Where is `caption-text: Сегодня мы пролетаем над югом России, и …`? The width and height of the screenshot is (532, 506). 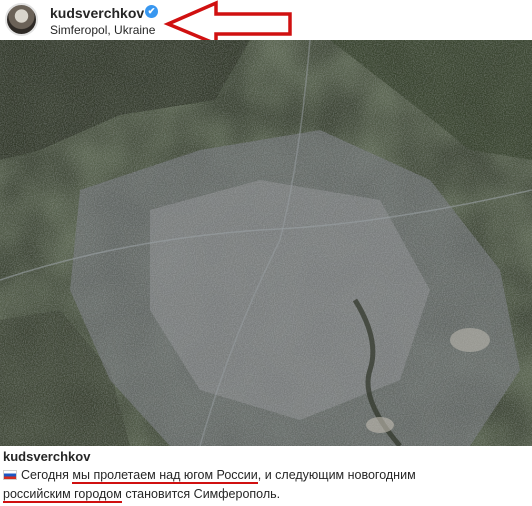 caption-text: Сегодня мы пролетаем над югом России, и … is located at coordinates (266, 485).